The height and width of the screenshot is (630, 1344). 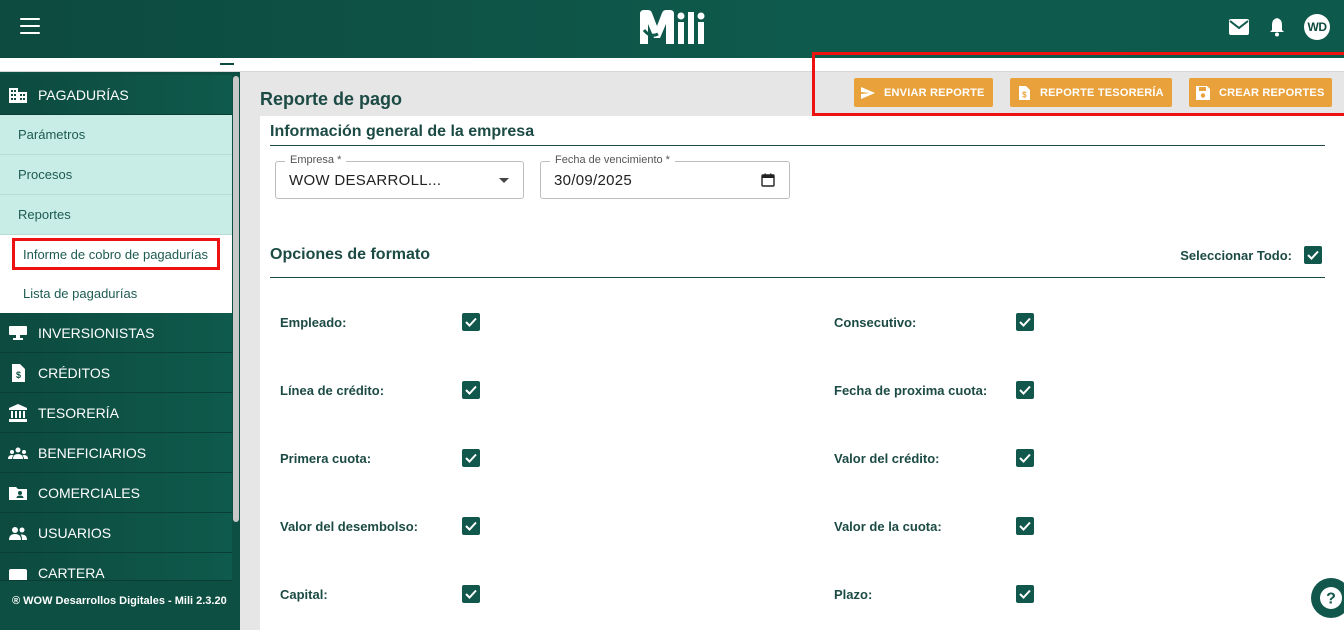 What do you see at coordinates (92, 452) in the screenshot?
I see `sidebar-item-label: BENEFICIARIOS` at bounding box center [92, 452].